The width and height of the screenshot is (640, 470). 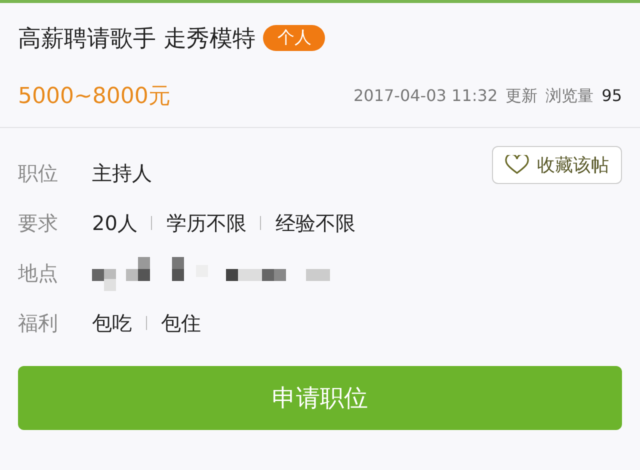 I want to click on field-value: 包吃, so click(x=112, y=323).